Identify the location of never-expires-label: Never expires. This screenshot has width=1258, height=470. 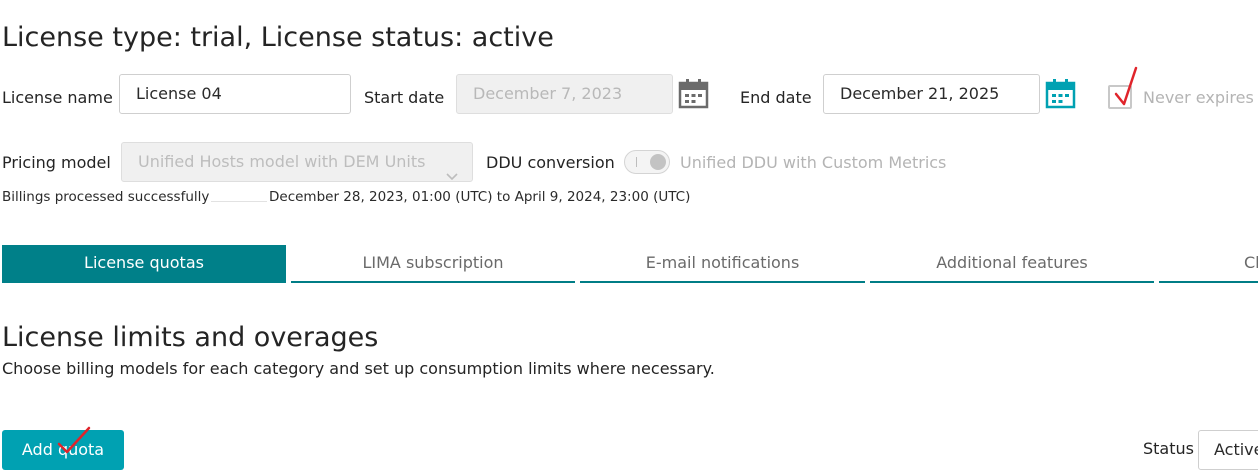
(1198, 97).